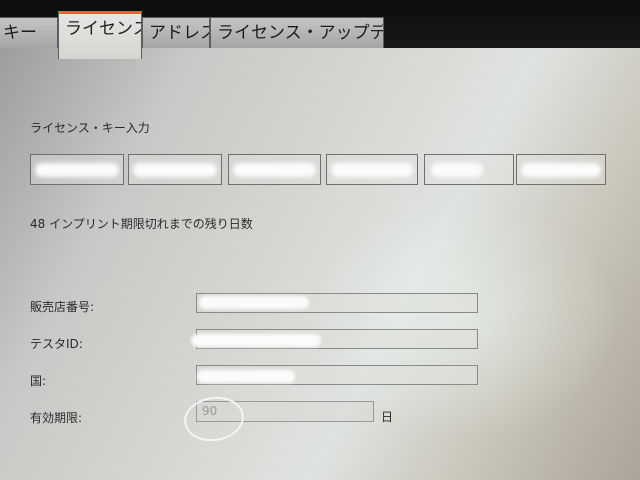 The width and height of the screenshot is (640, 480). I want to click on validity-label: 有効期限:, so click(56, 418).